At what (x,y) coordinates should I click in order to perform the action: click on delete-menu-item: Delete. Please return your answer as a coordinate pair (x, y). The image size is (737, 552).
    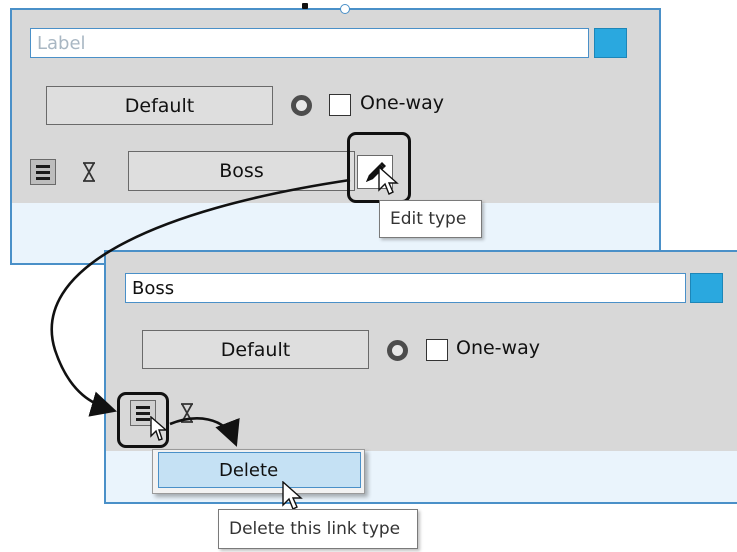
    Looking at the image, I should click on (259, 470).